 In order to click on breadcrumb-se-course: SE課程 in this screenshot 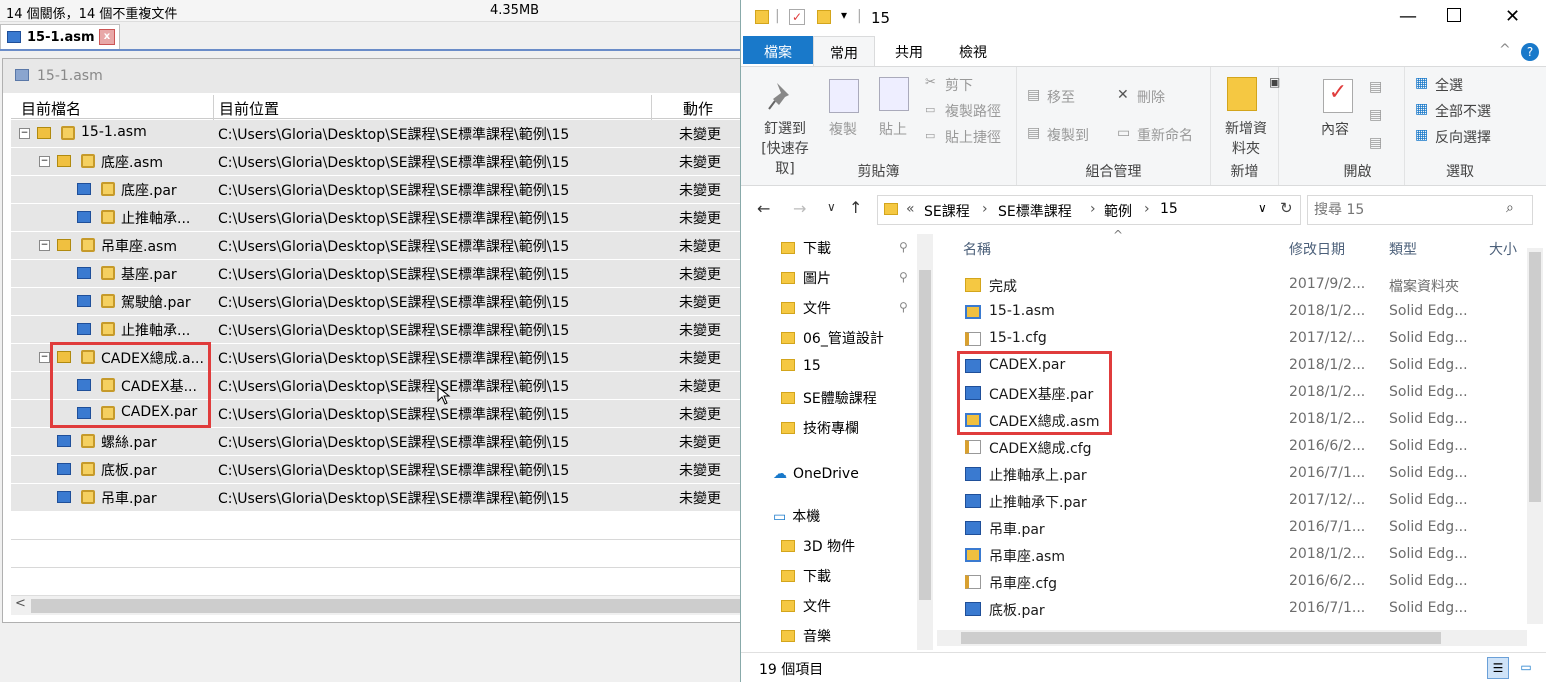, I will do `click(947, 211)`.